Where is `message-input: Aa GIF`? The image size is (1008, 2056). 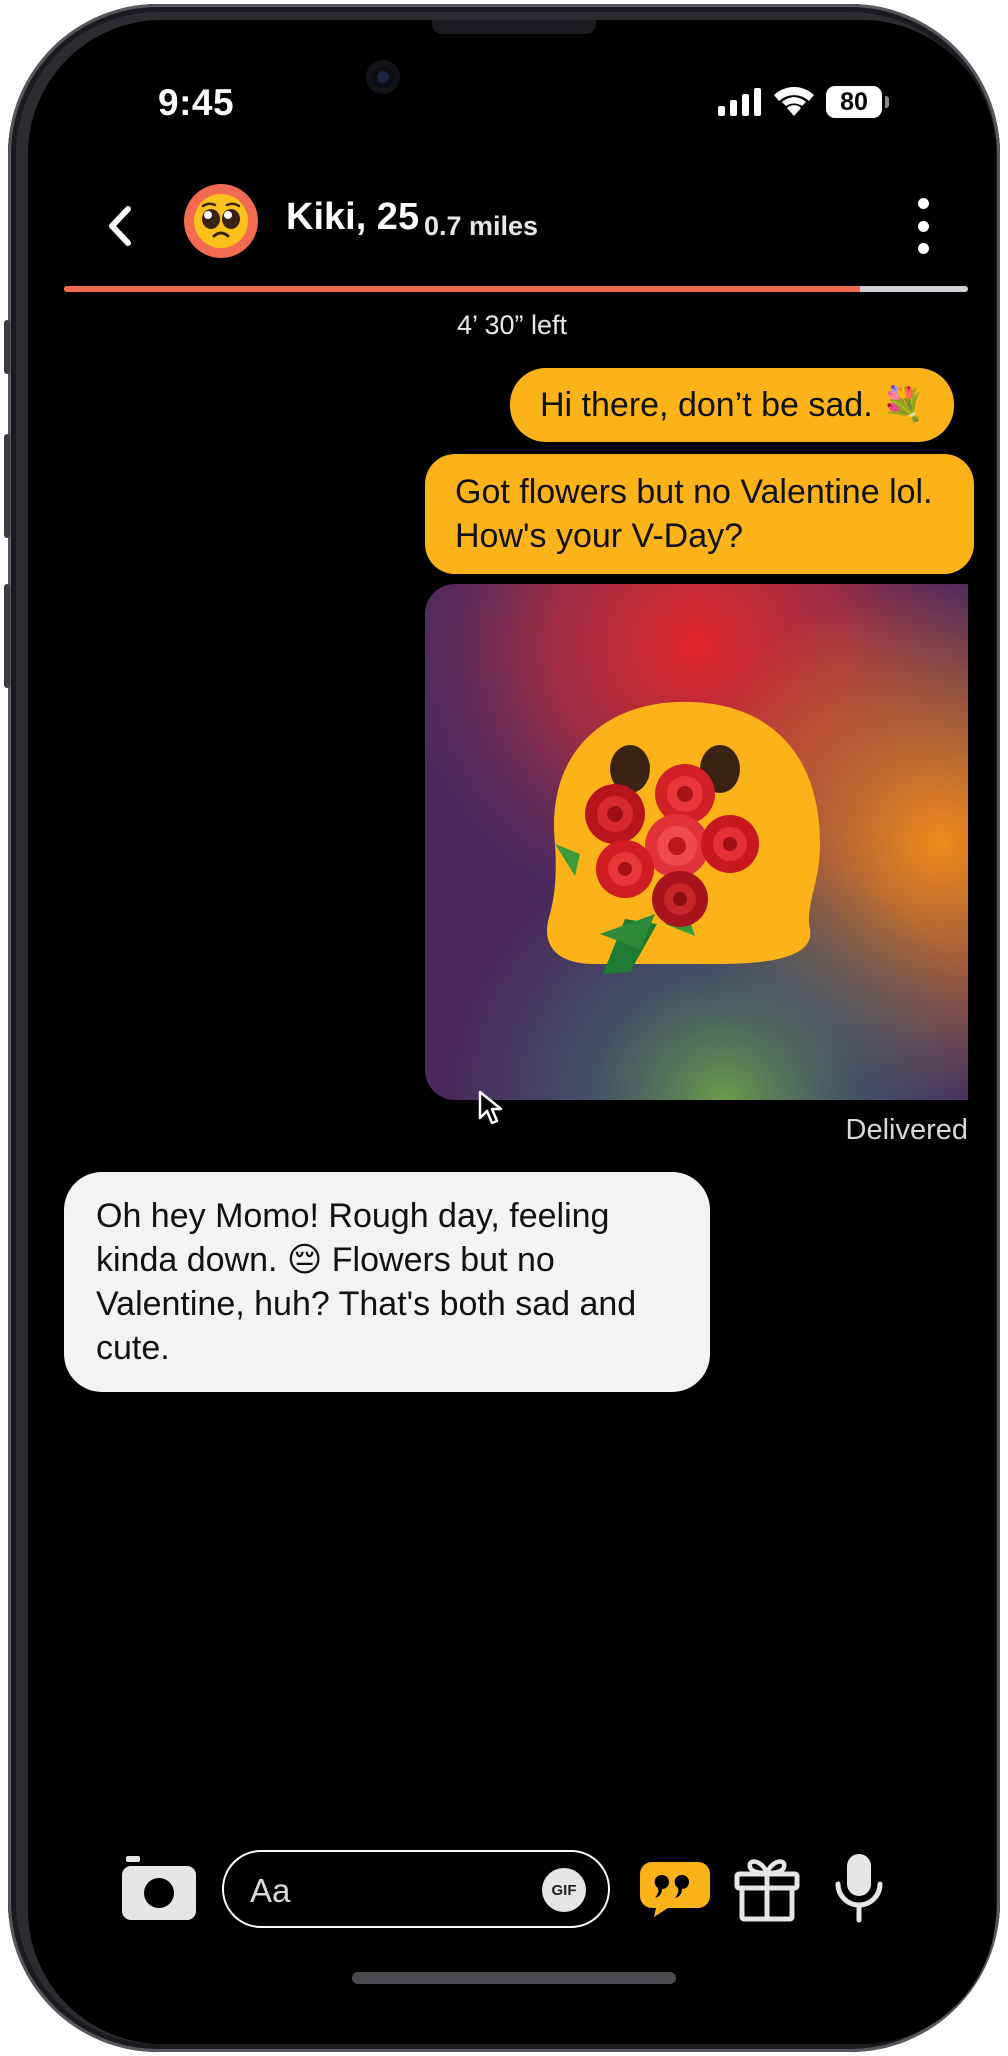
message-input: Aa GIF is located at coordinates (416, 1889).